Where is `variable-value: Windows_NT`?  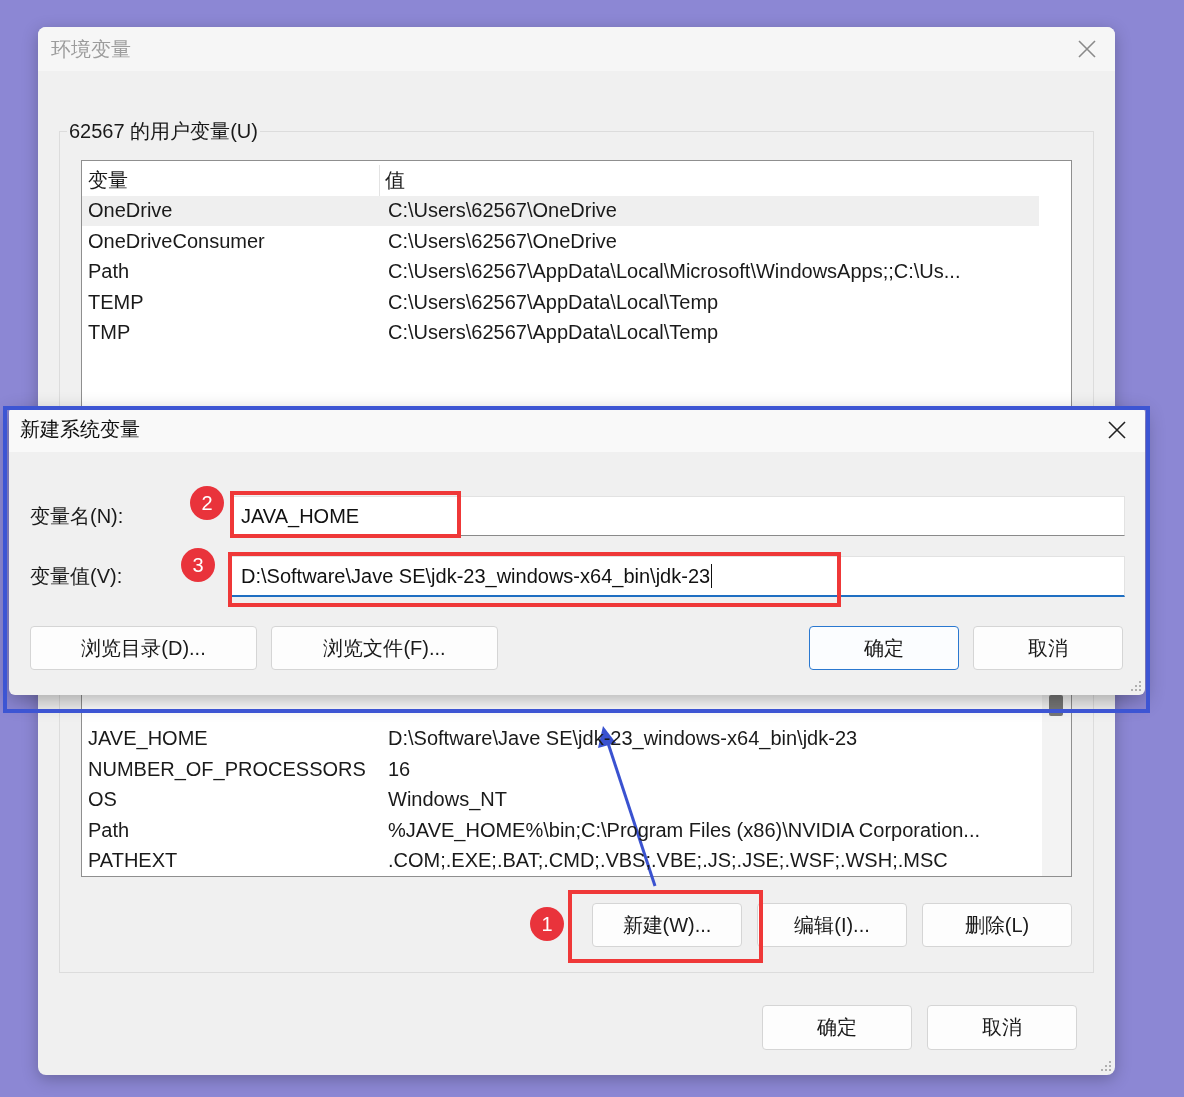
variable-value: Windows_NT is located at coordinates (447, 800).